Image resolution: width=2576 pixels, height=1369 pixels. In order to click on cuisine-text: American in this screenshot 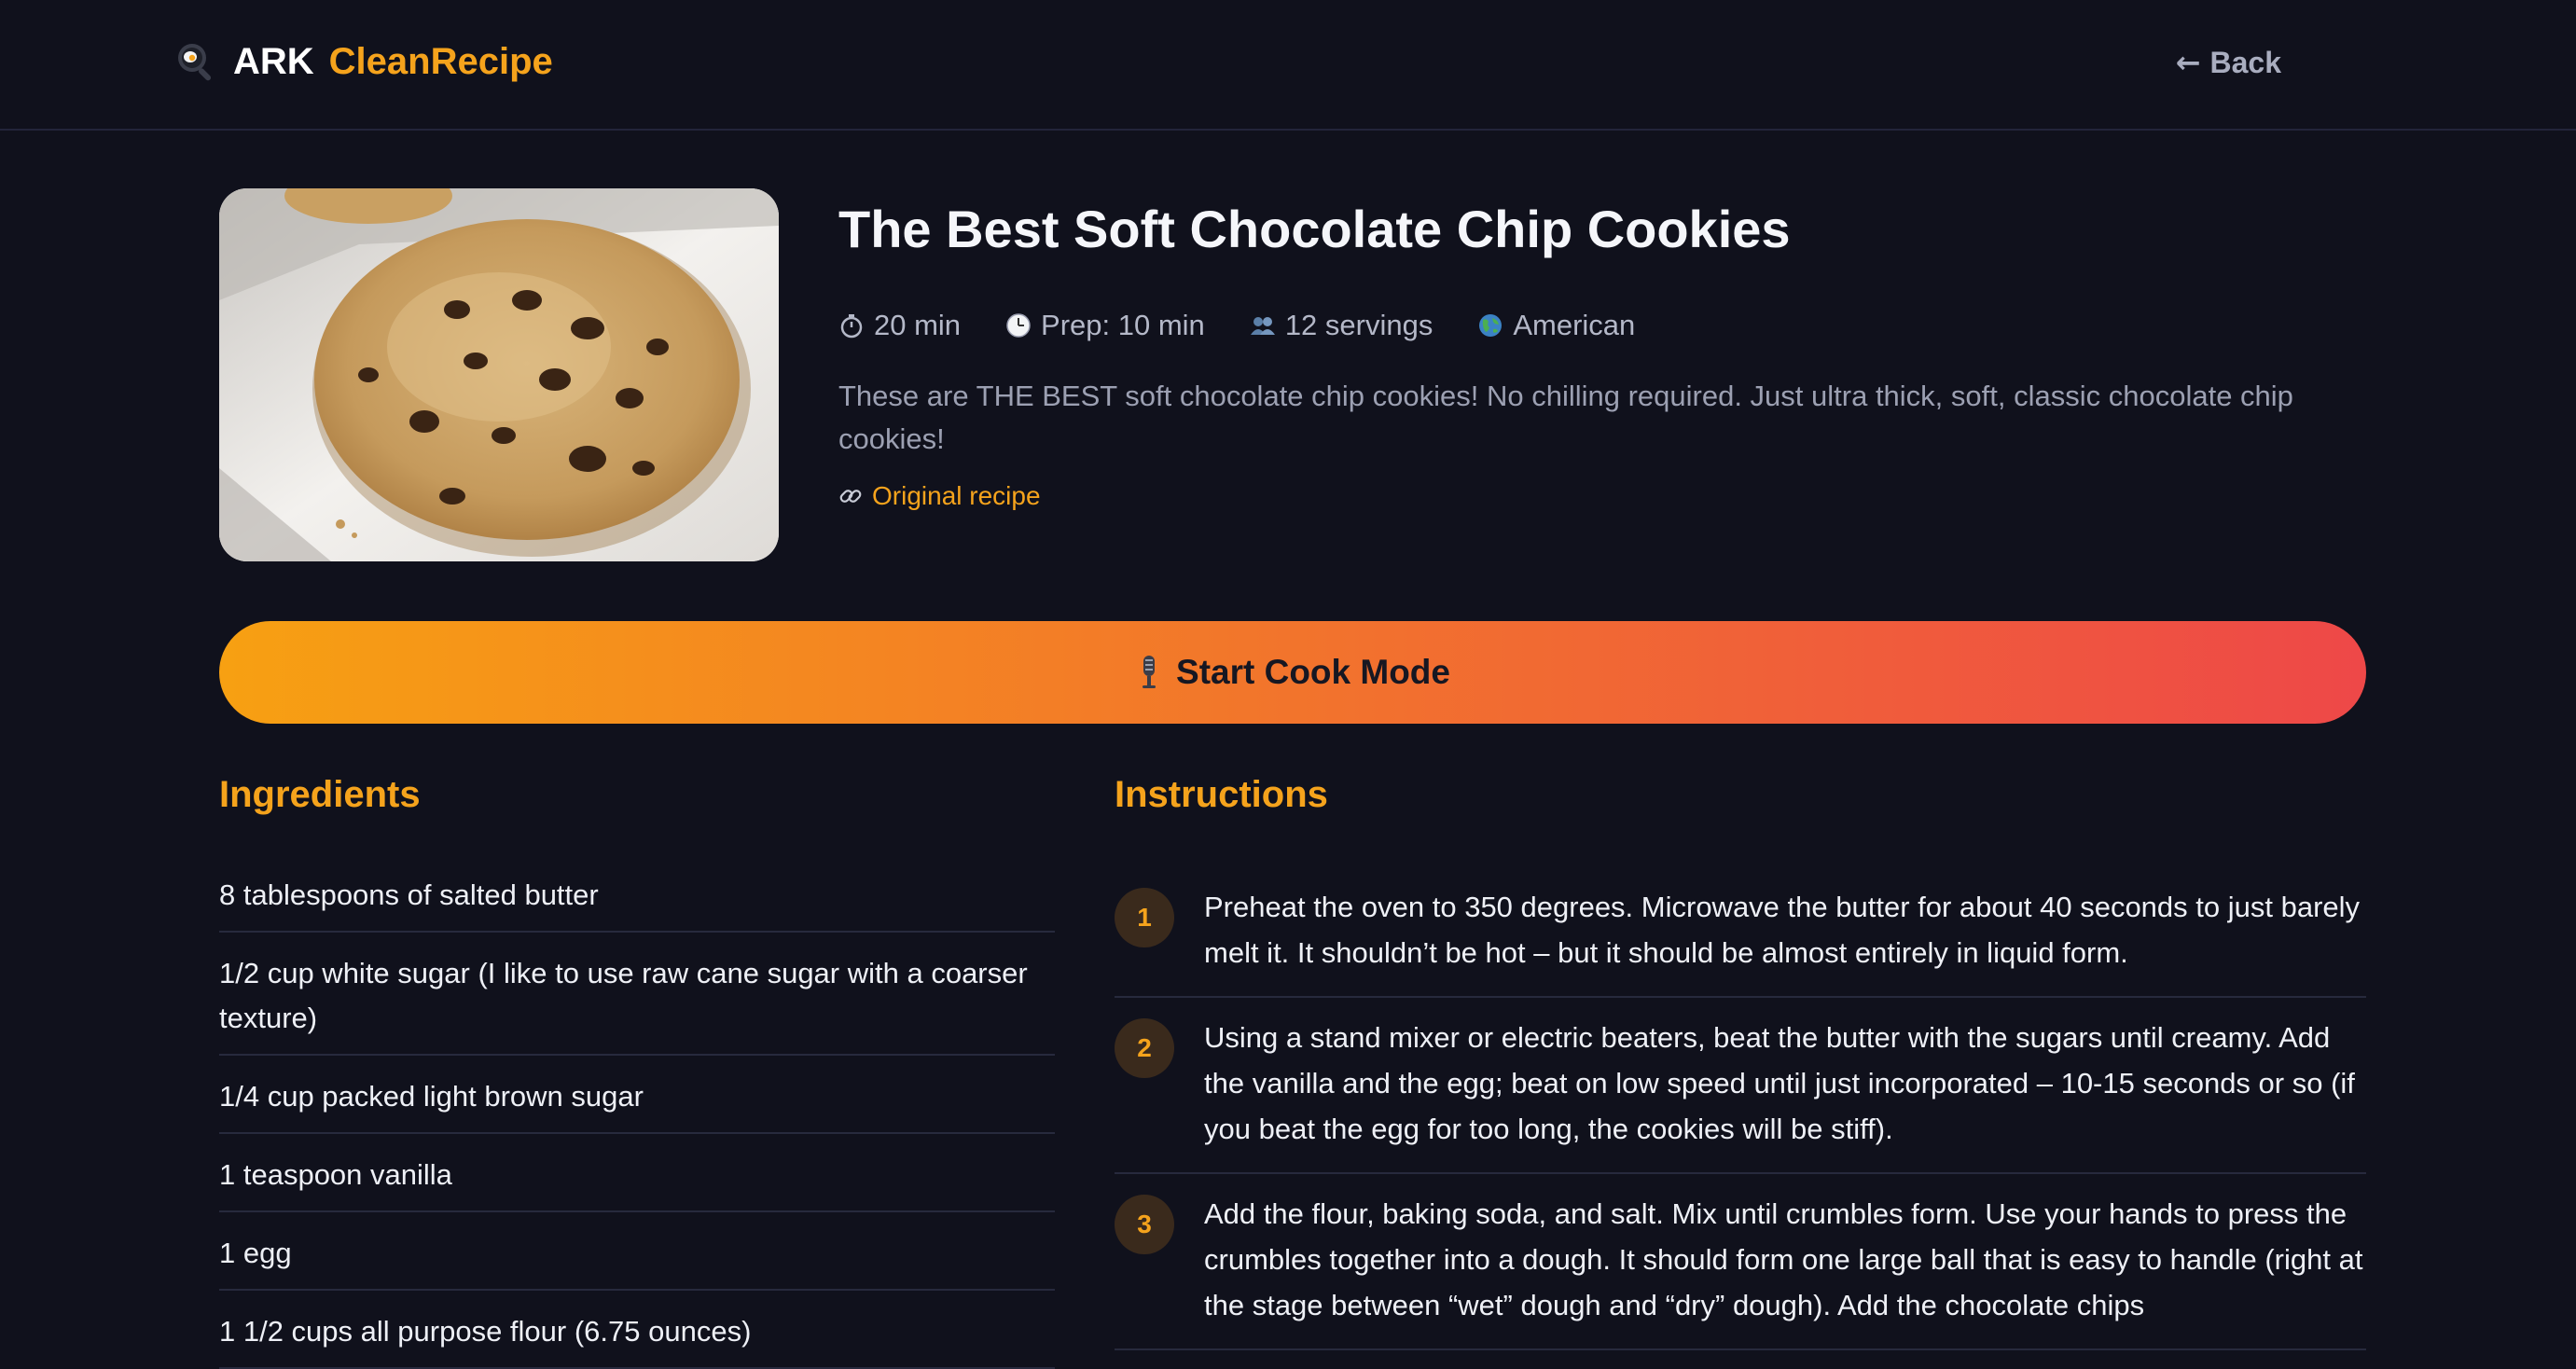, I will do `click(1574, 325)`.